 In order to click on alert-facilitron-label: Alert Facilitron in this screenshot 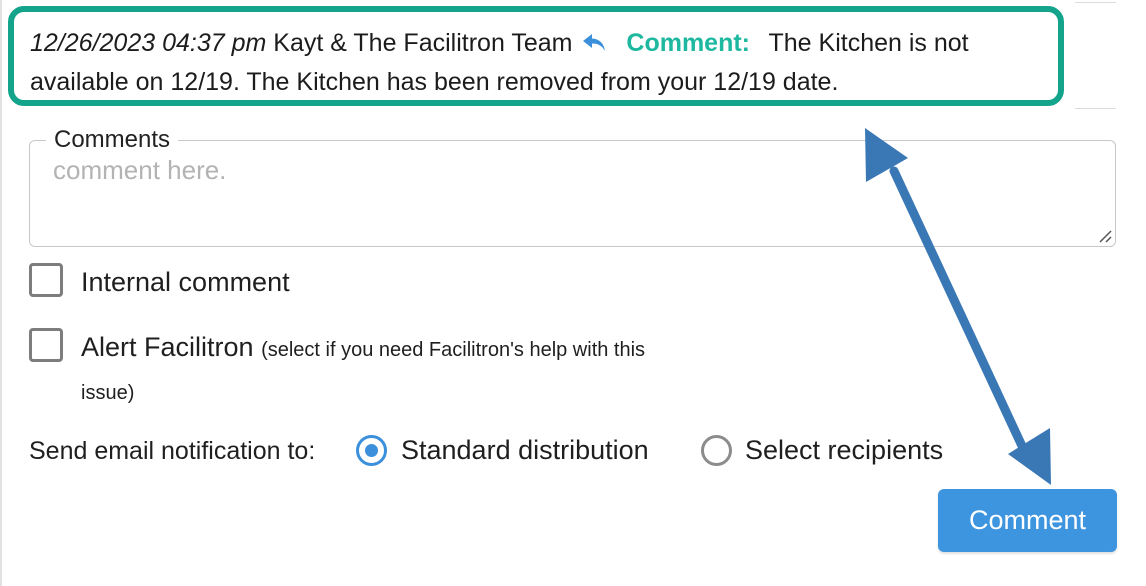, I will do `click(167, 347)`.